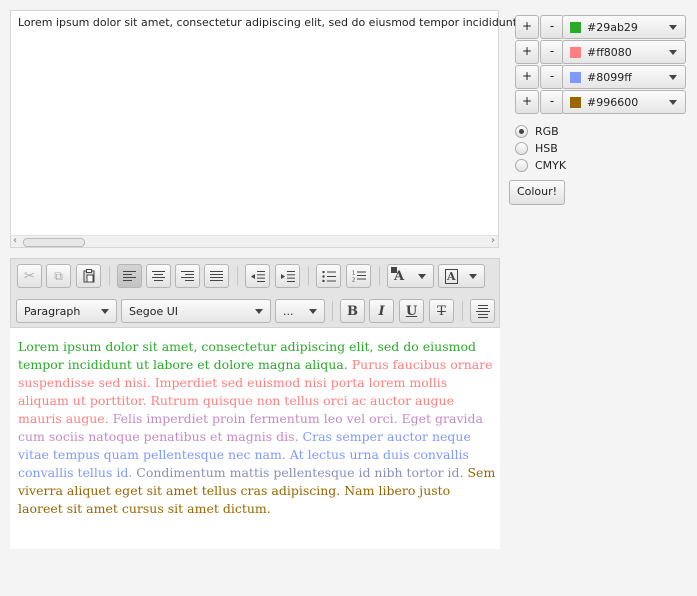 This screenshot has height=596, width=697. I want to click on outdent-button, so click(257, 276).